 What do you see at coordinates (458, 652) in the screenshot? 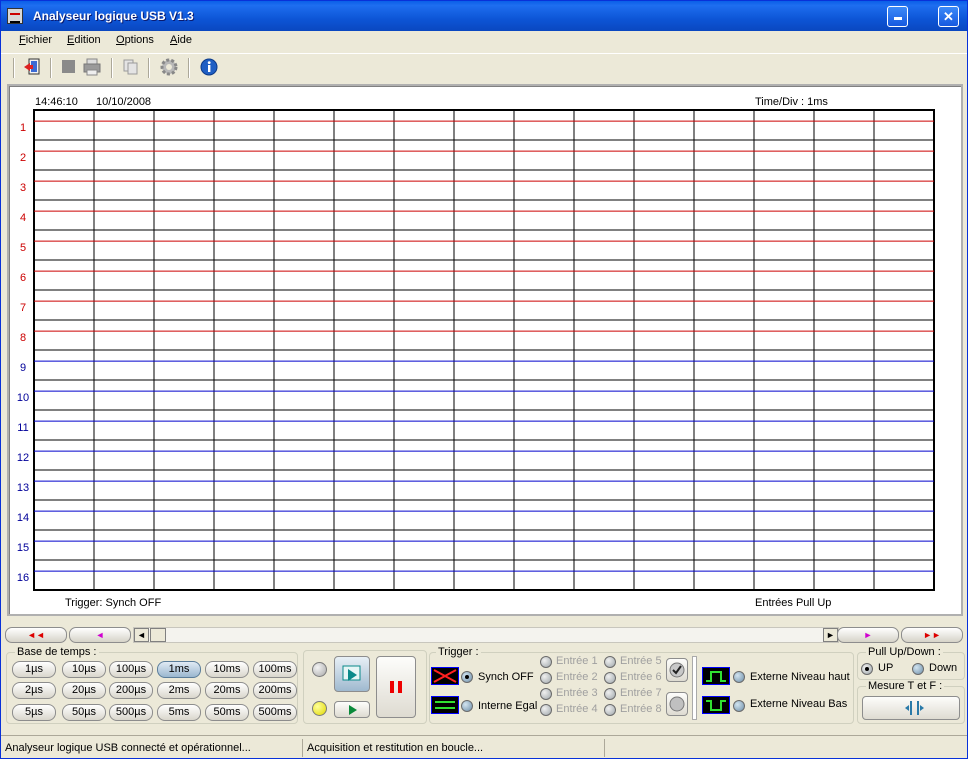
I see `trigger-label: Trigger :` at bounding box center [458, 652].